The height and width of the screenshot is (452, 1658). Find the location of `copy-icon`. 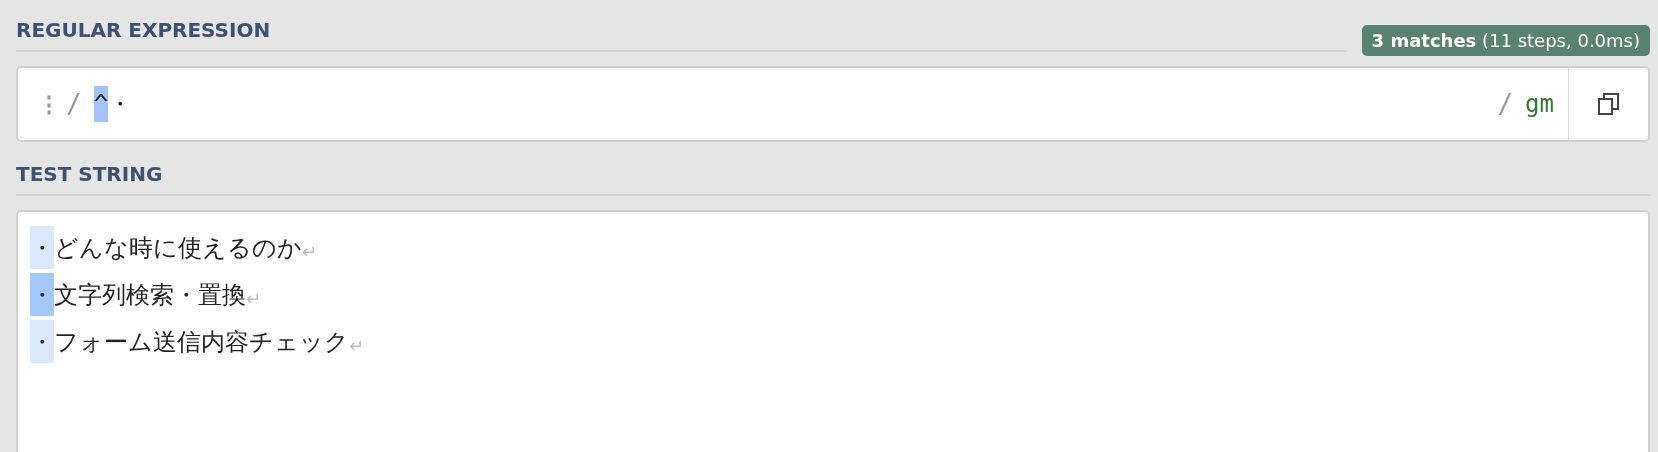

copy-icon is located at coordinates (1608, 104).